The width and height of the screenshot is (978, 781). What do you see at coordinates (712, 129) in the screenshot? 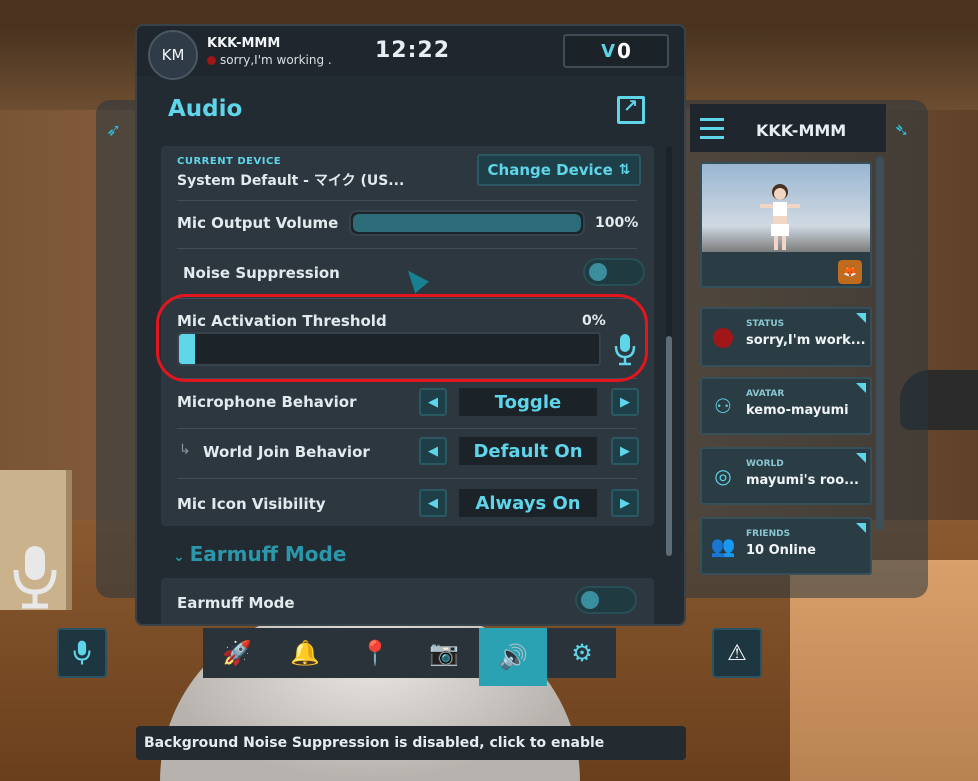
I see `menu-icon` at bounding box center [712, 129].